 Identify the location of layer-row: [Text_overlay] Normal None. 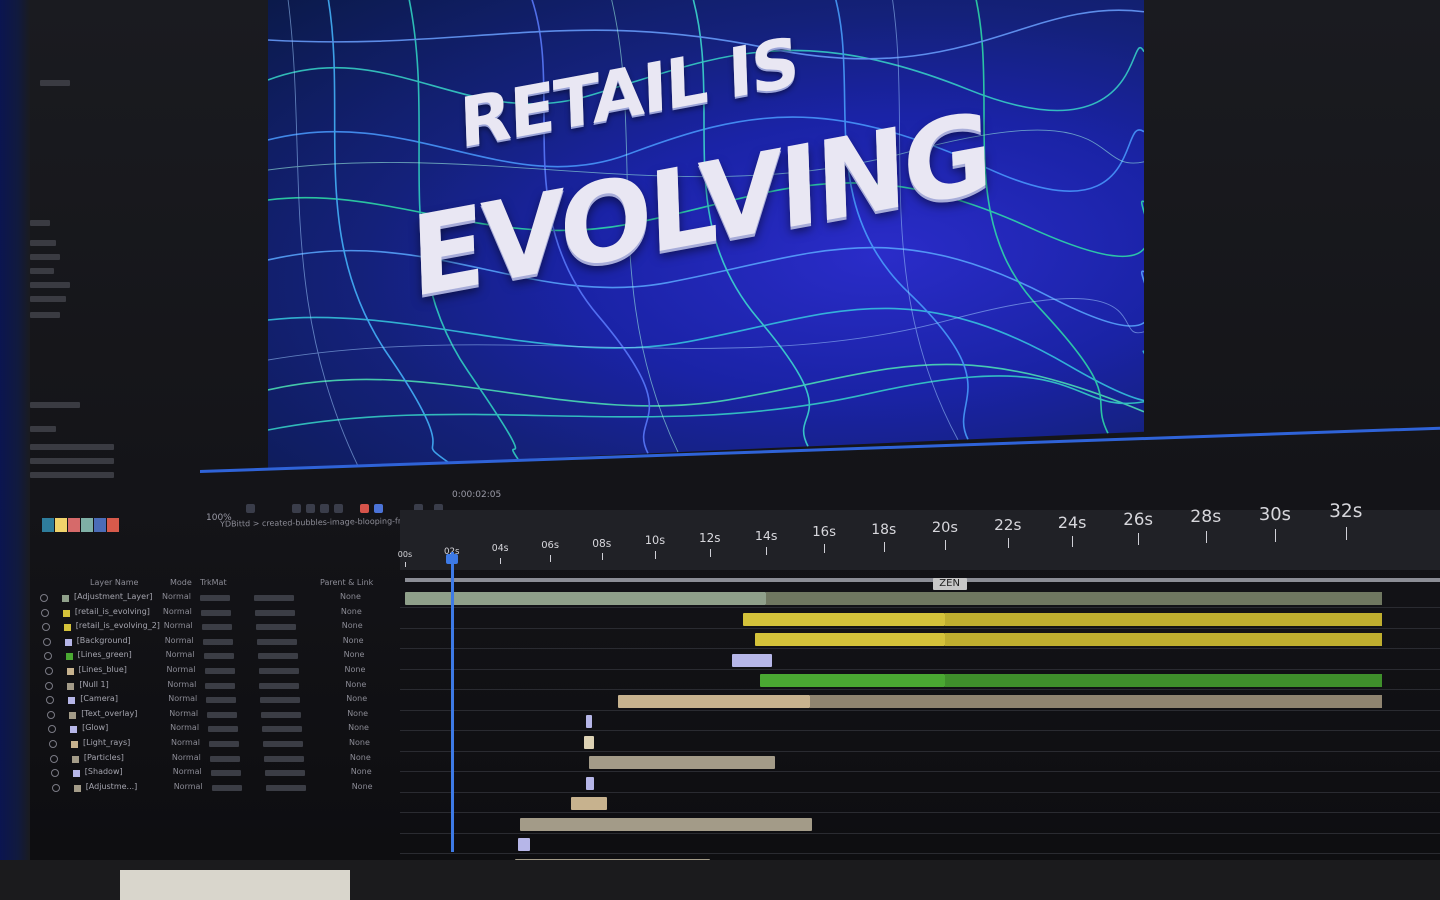
(227, 715).